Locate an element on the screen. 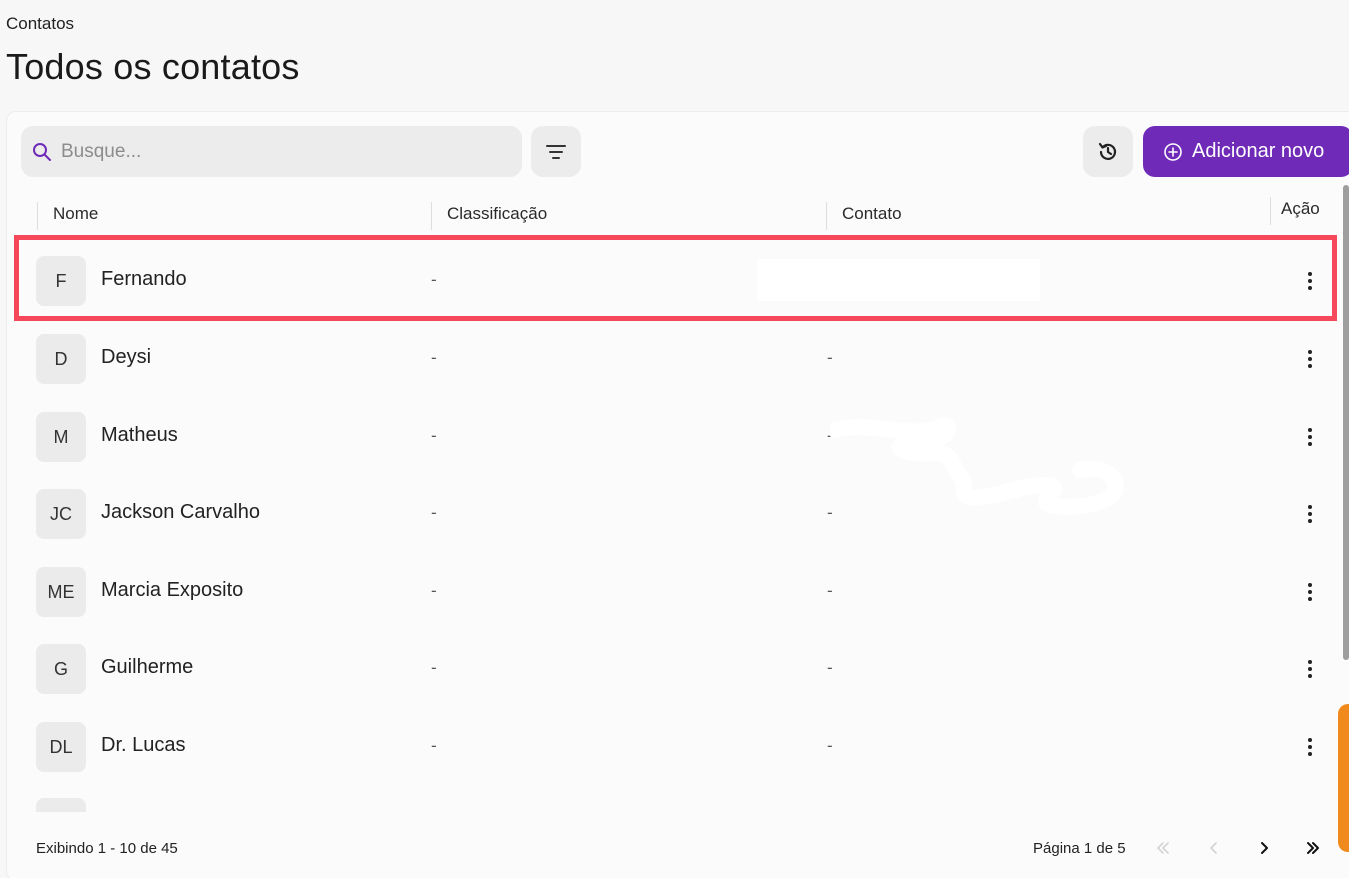 The height and width of the screenshot is (878, 1349). plus-circle-icon is located at coordinates (1173, 151).